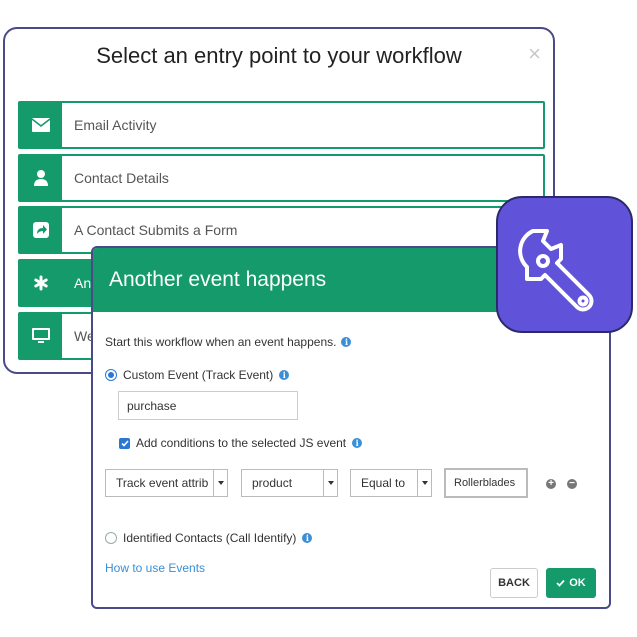 This screenshot has width=637, height=637. What do you see at coordinates (208, 405) in the screenshot?
I see `event-name-input` at bounding box center [208, 405].